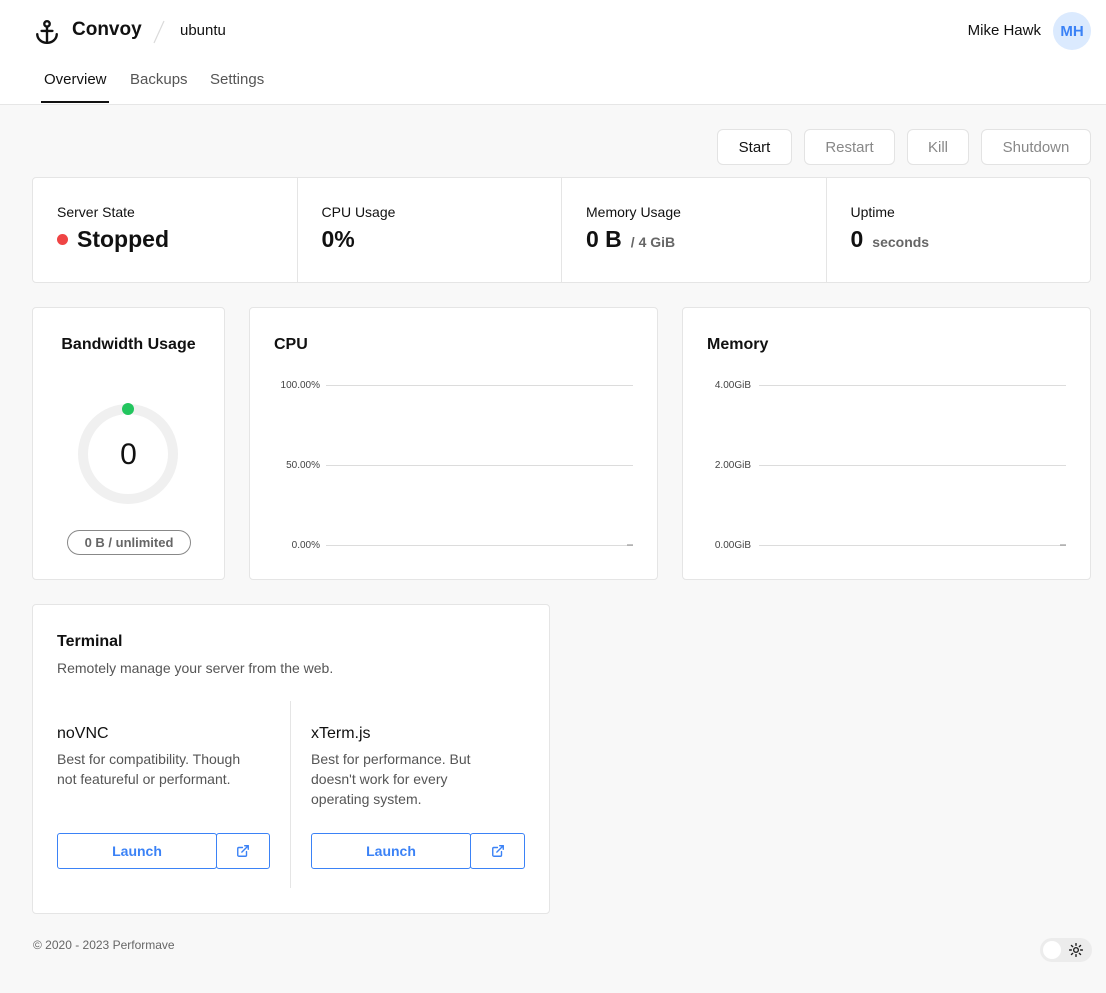 The height and width of the screenshot is (993, 1106). I want to click on memory-line-plot, so click(1063, 545).